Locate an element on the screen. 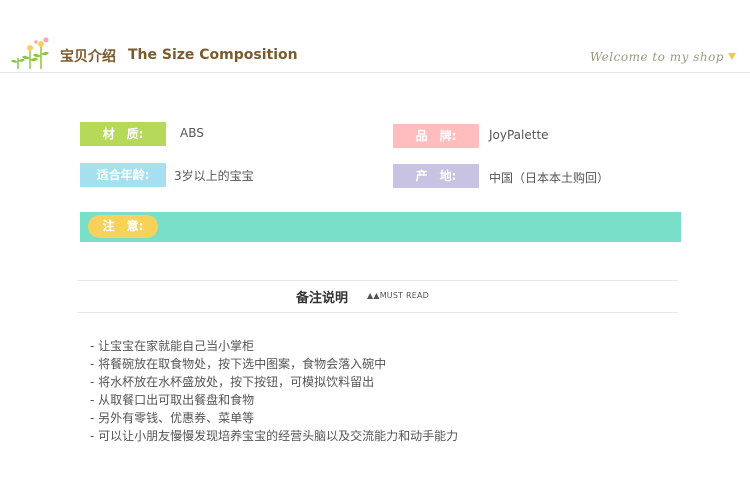  divider-top is located at coordinates (377, 280).